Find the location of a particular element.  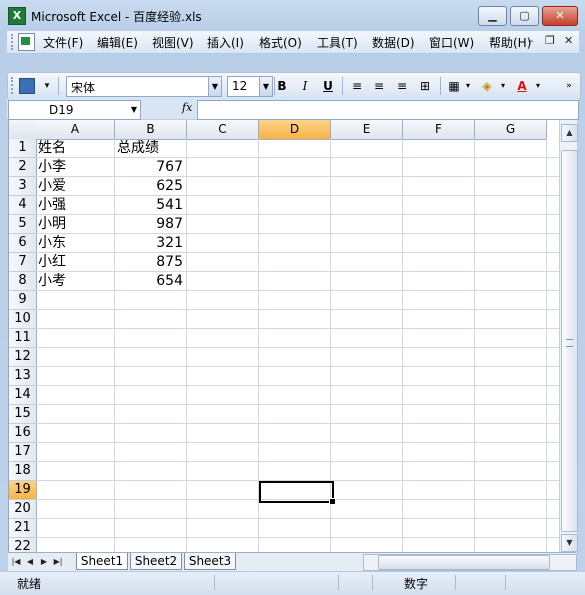

cell-b1: 总成绩 is located at coordinates (138, 148).